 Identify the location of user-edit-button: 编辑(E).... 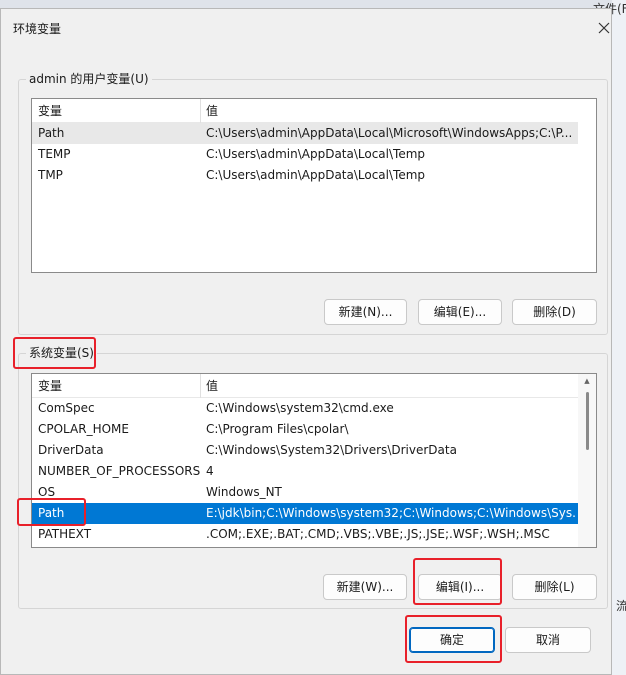
(460, 312).